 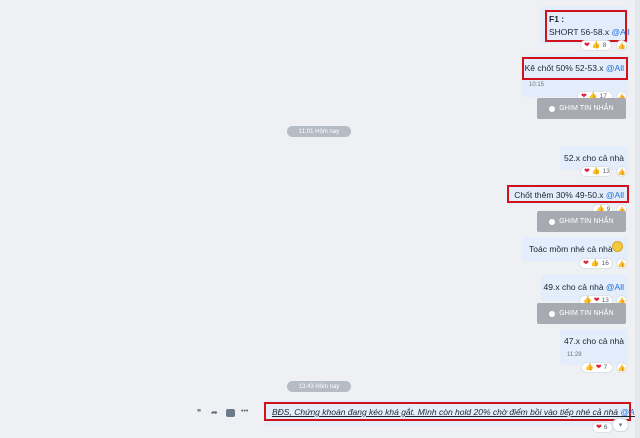 What do you see at coordinates (593, 158) in the screenshot?
I see `message-text: 52.x cho cả nhà` at bounding box center [593, 158].